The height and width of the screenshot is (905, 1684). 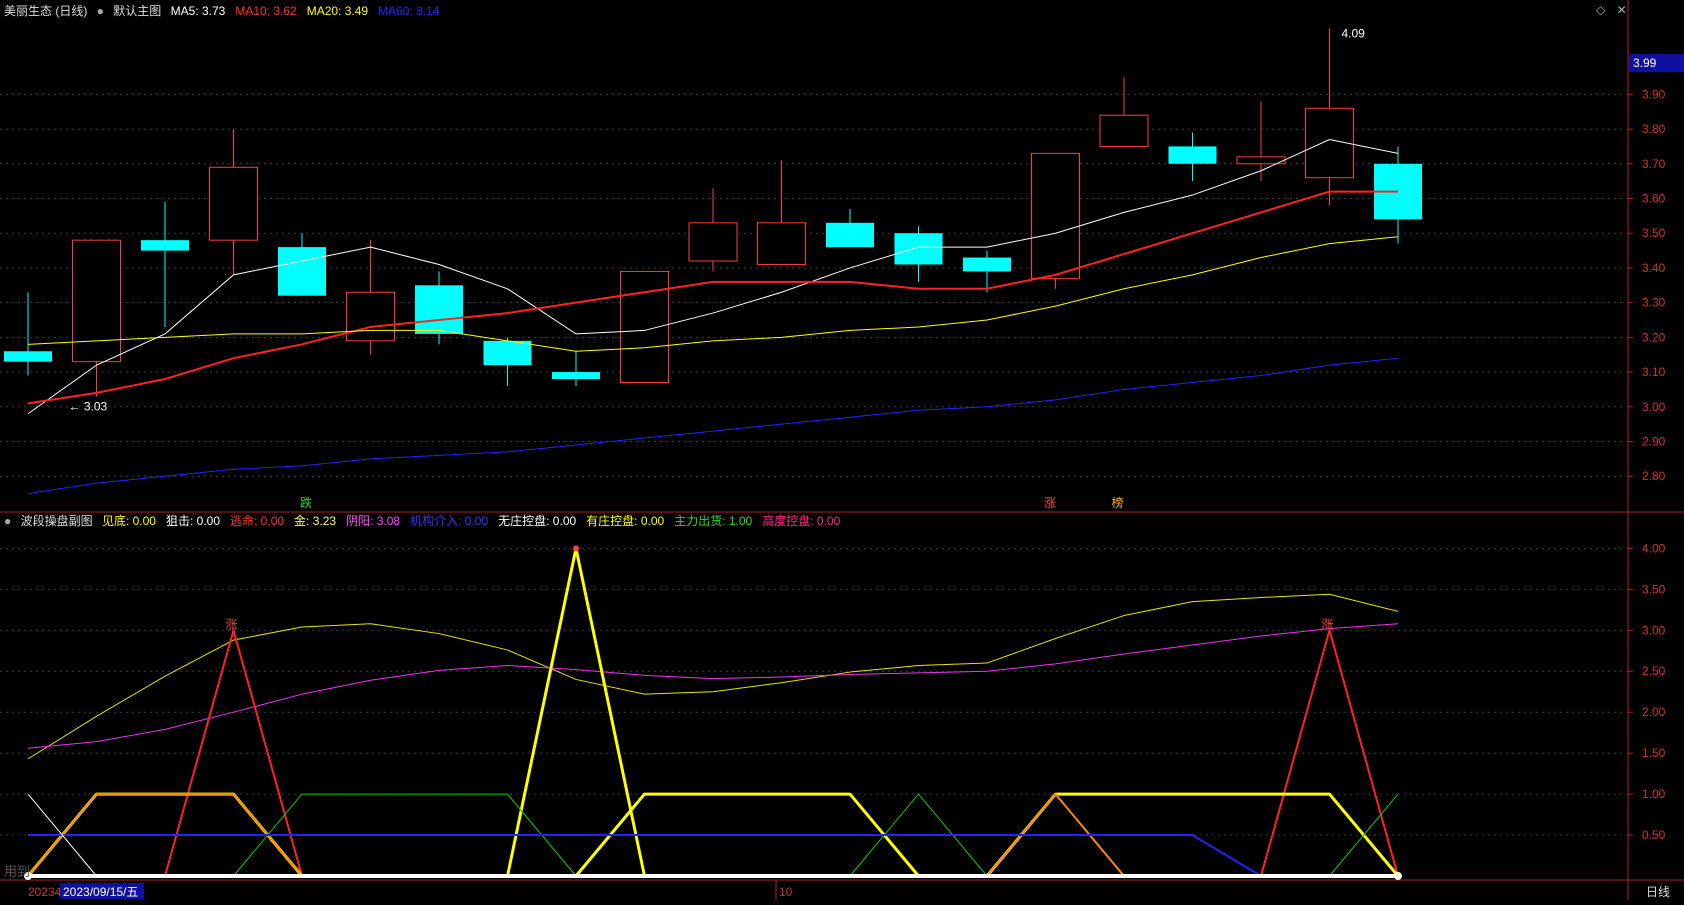 What do you see at coordinates (1654, 548) in the screenshot?
I see `sub-tick-label: 4.00` at bounding box center [1654, 548].